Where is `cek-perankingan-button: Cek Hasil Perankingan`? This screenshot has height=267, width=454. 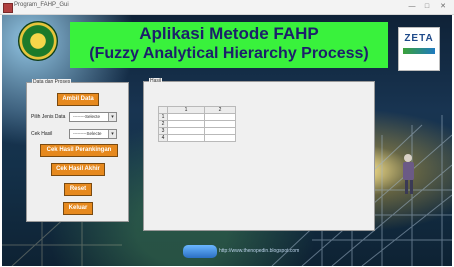 cek-perankingan-button: Cek Hasil Perankingan is located at coordinates (79, 150).